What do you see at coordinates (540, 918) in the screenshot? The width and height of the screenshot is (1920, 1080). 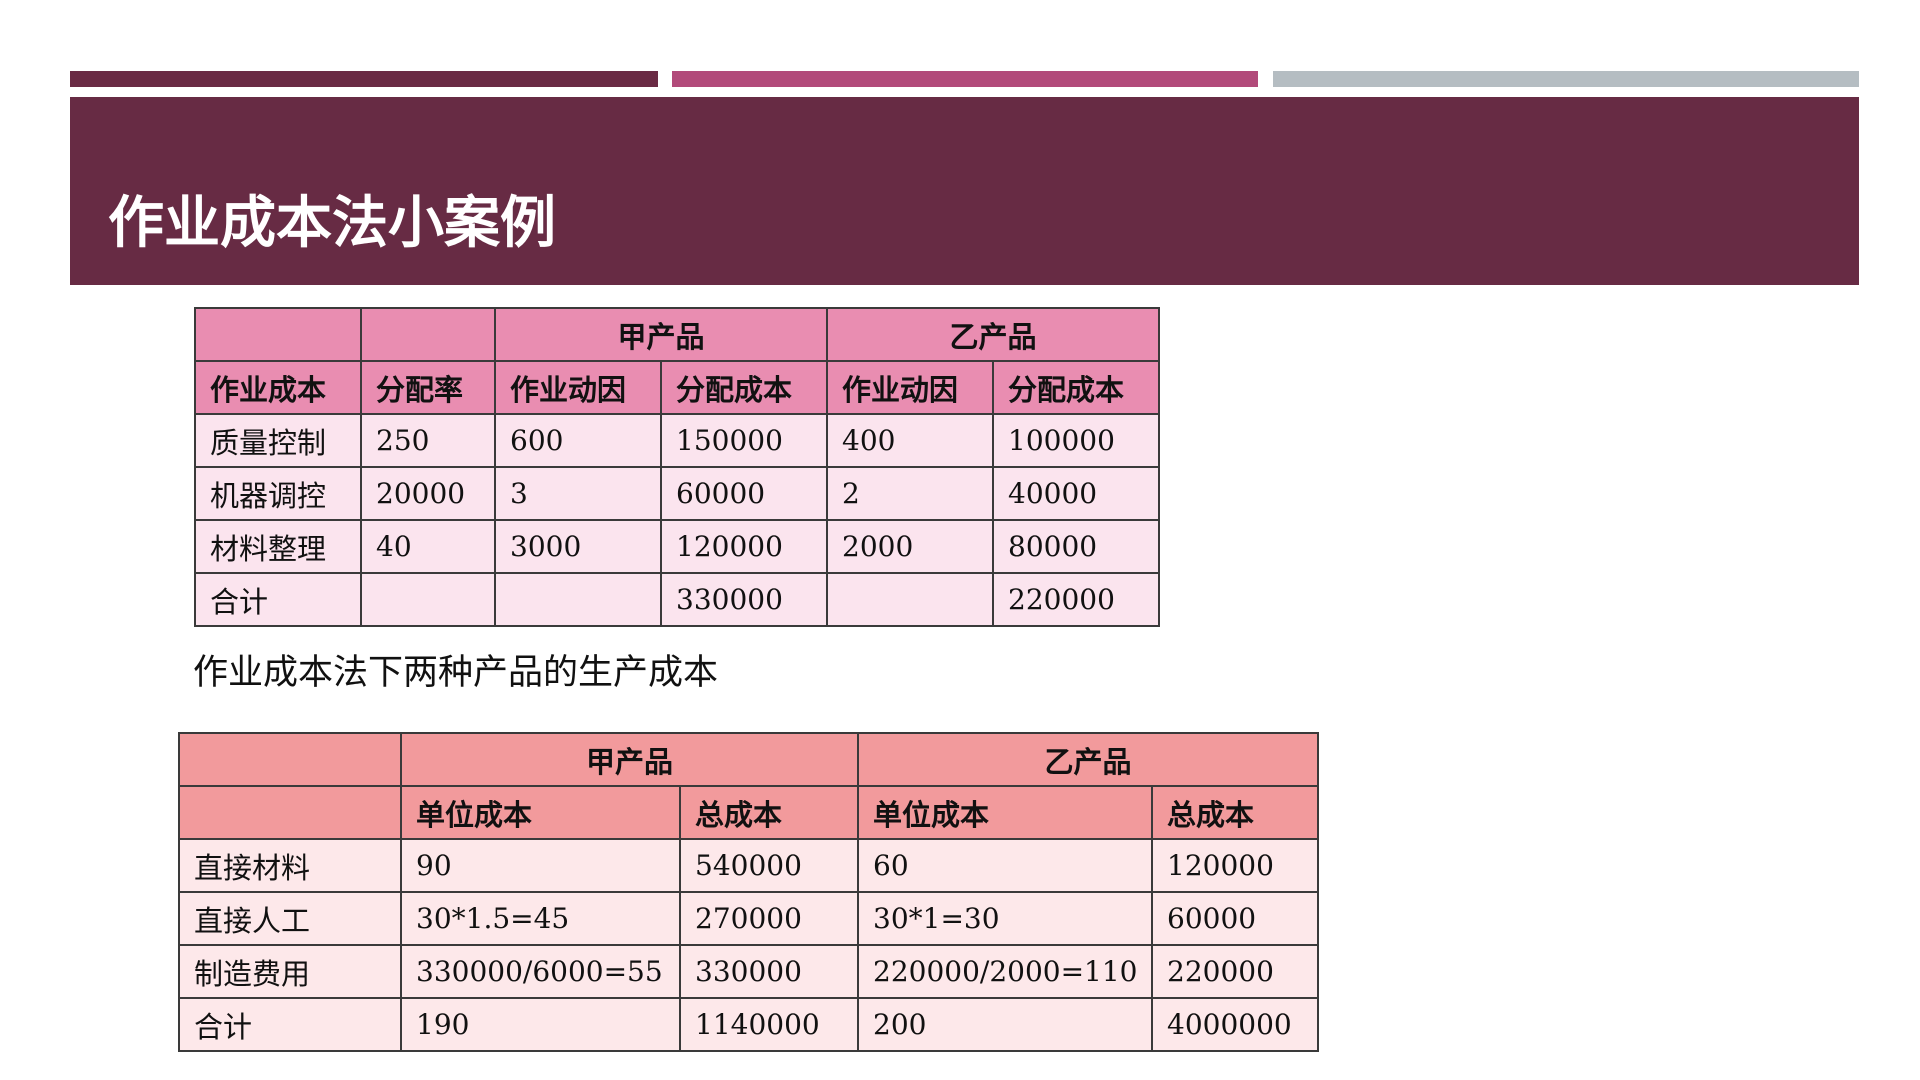 I see `table-cell: 30*1.5=45` at bounding box center [540, 918].